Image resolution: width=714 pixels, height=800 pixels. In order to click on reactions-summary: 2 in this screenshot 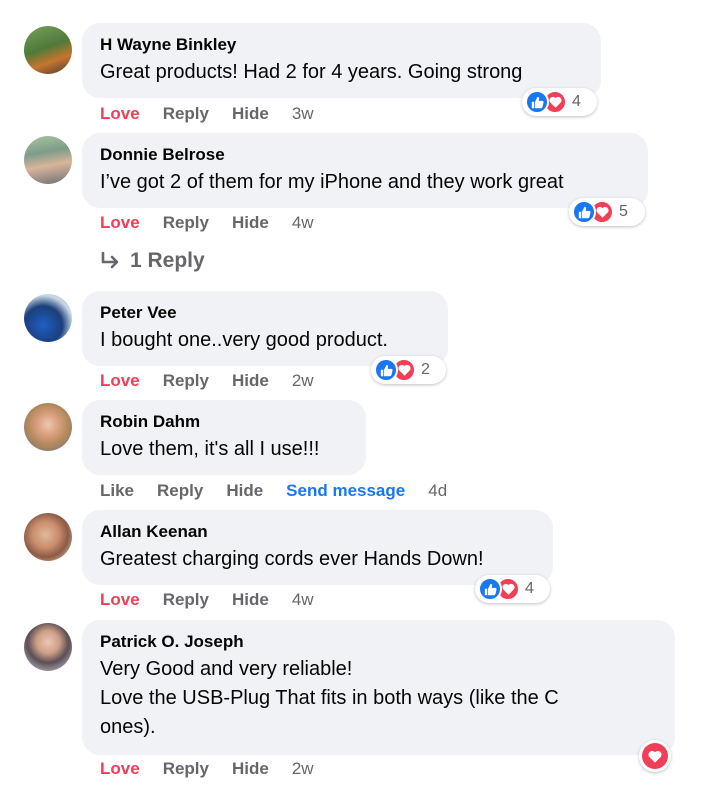, I will do `click(408, 370)`.